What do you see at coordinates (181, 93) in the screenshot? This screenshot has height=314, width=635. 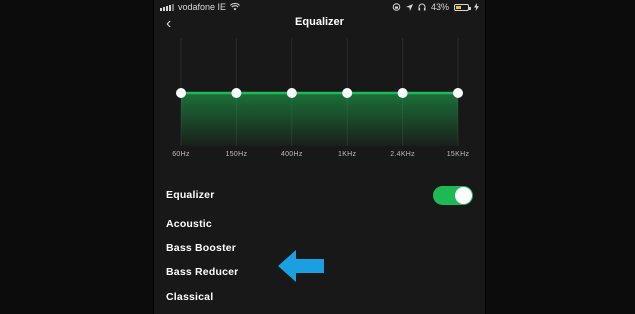 I see `band-handle-60hz` at bounding box center [181, 93].